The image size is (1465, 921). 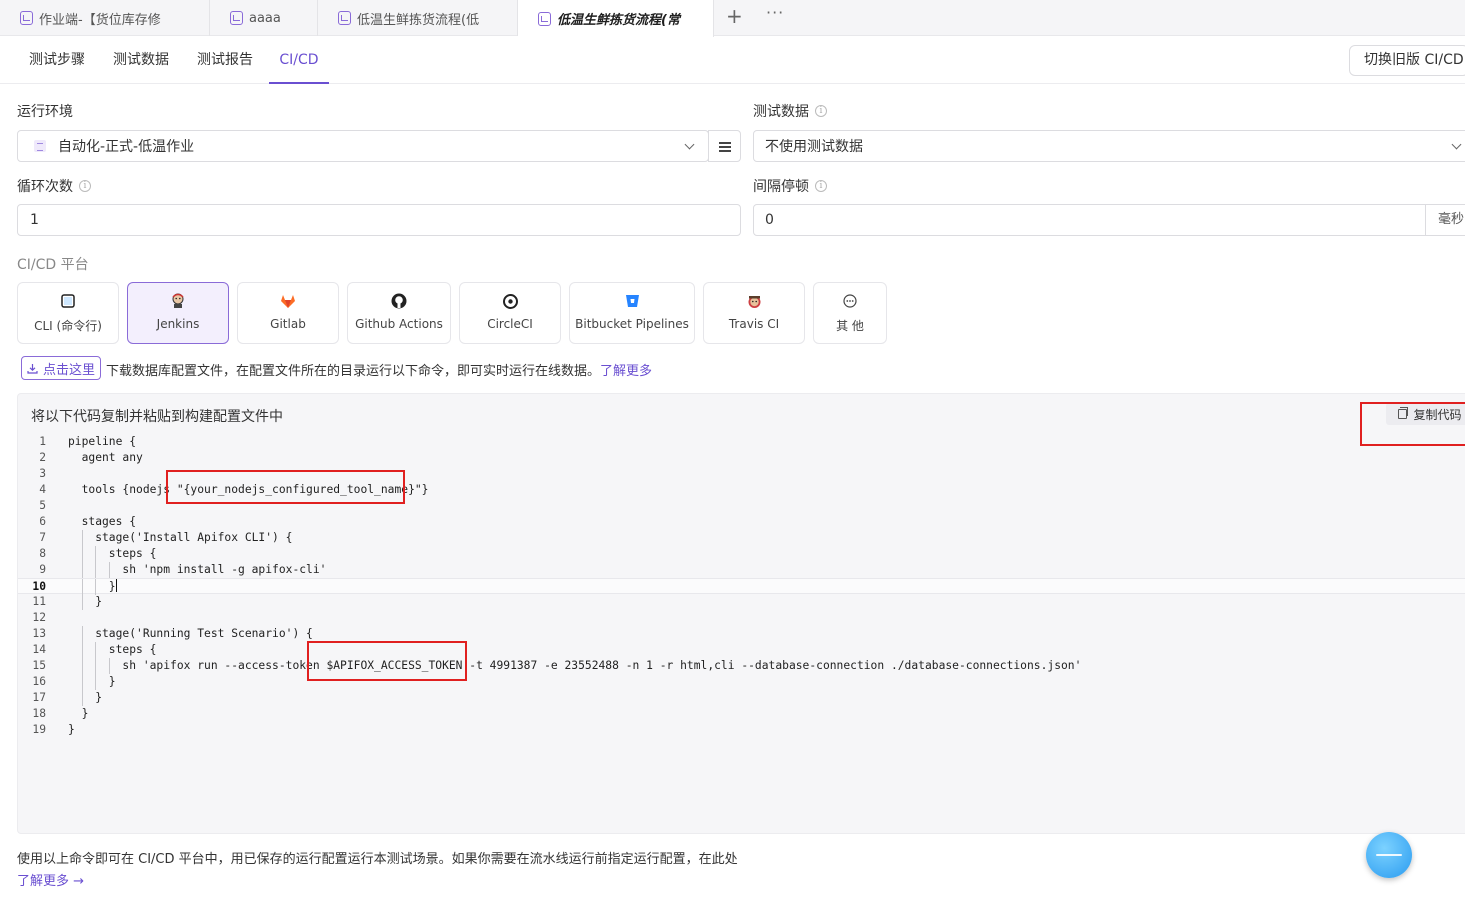 I want to click on line-number: 14, so click(x=39, y=649).